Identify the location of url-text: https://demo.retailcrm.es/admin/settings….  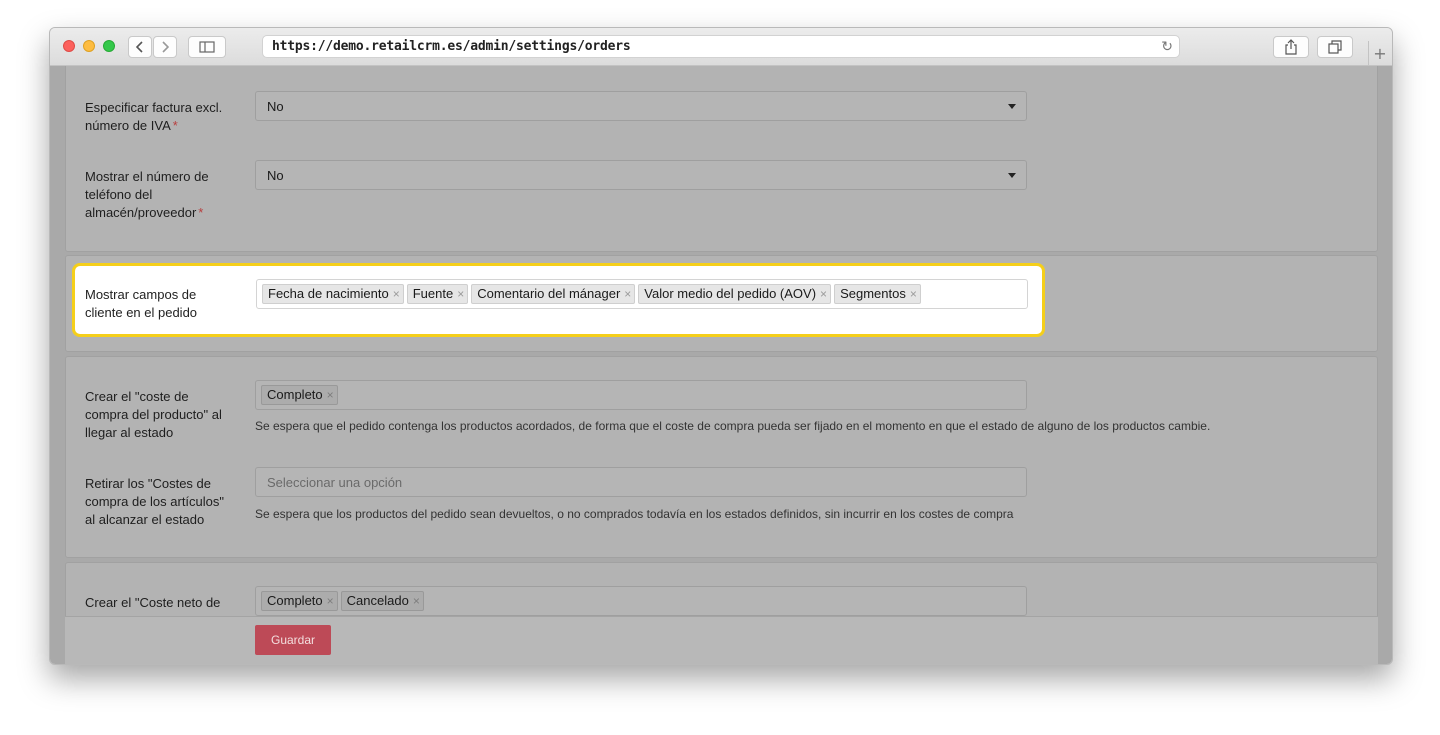
(451, 46).